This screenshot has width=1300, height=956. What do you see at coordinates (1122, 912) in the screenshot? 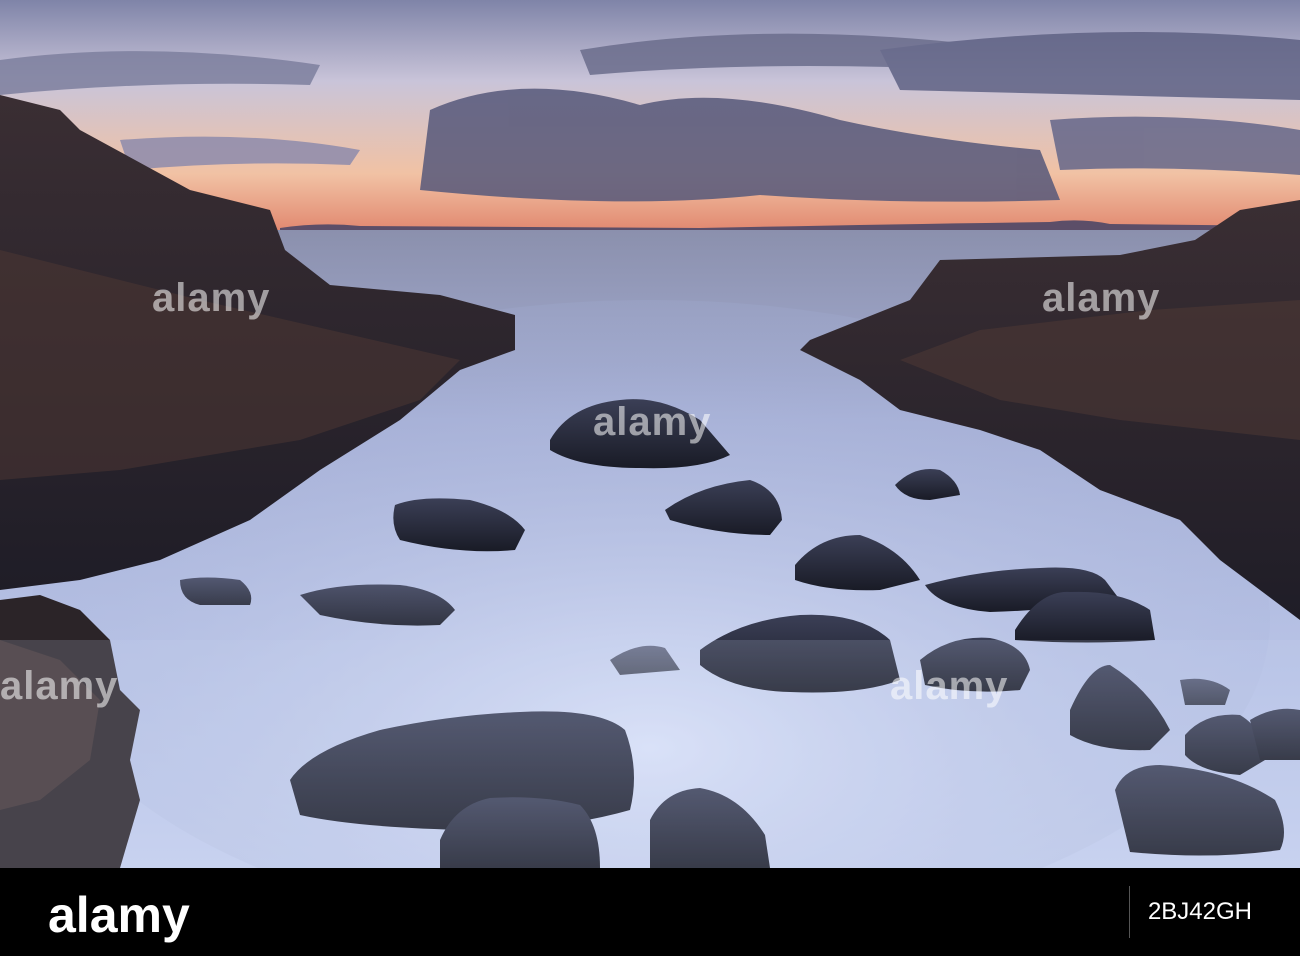
I see `image-id: 2BJ42GH` at bounding box center [1122, 912].